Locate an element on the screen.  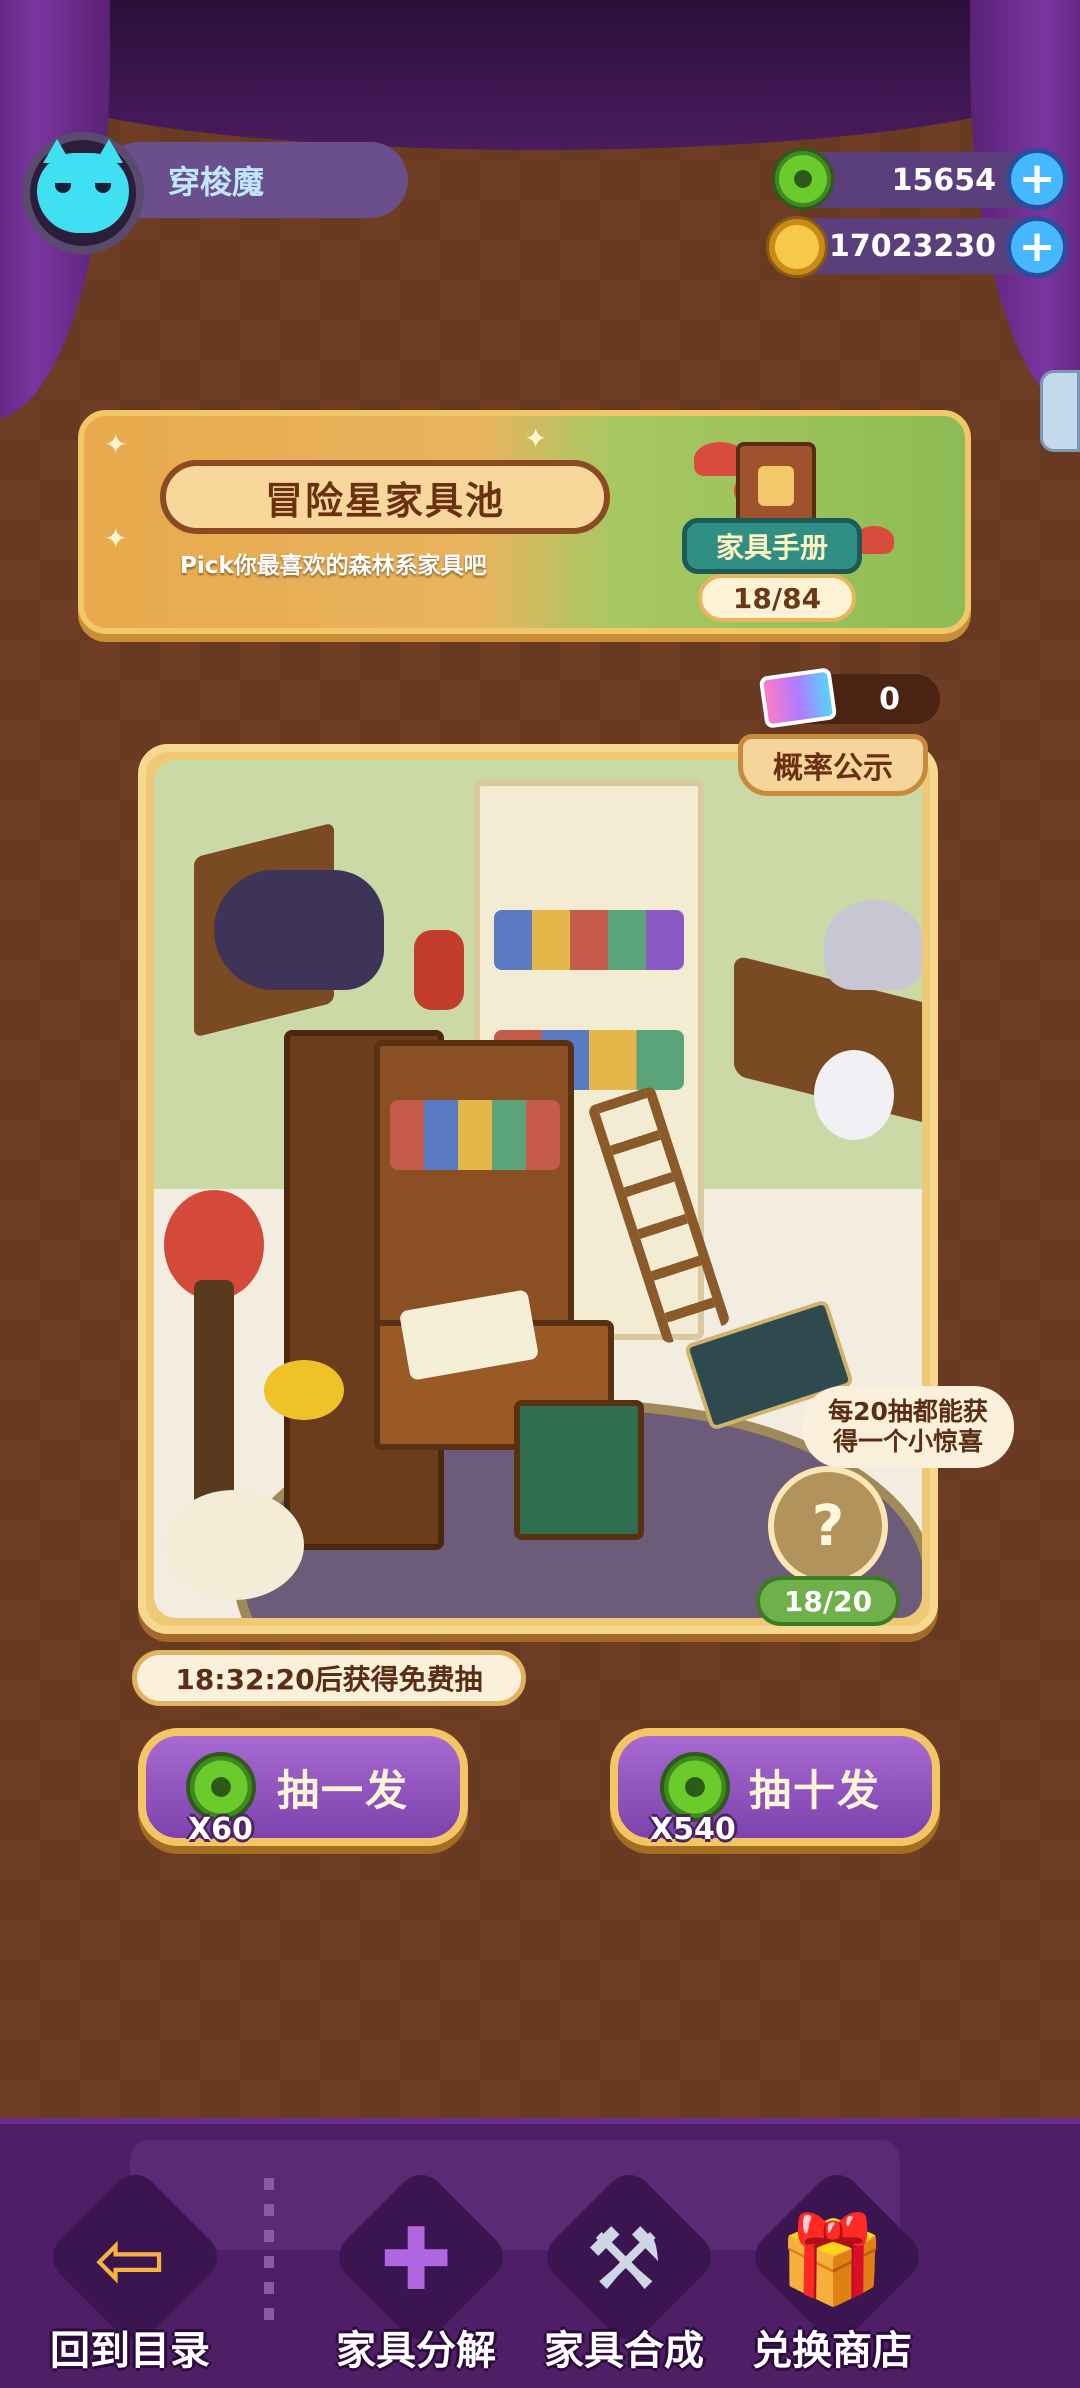
plant-stem is located at coordinates (214, 1400).